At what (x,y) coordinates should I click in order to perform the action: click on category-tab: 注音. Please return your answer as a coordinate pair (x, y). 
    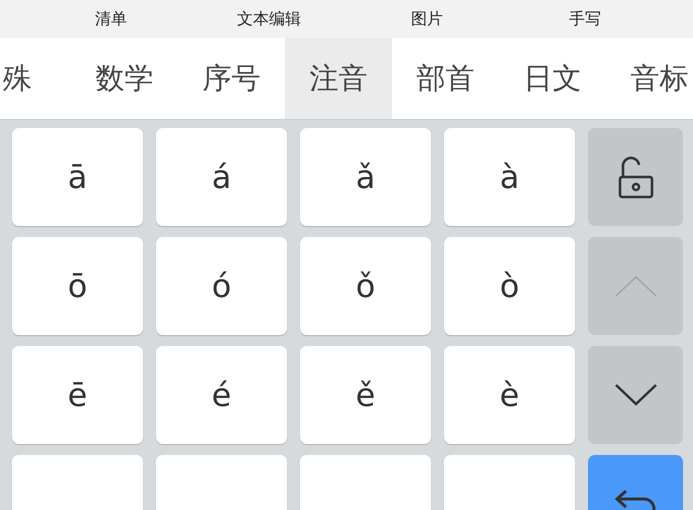
    Looking at the image, I should click on (338, 78).